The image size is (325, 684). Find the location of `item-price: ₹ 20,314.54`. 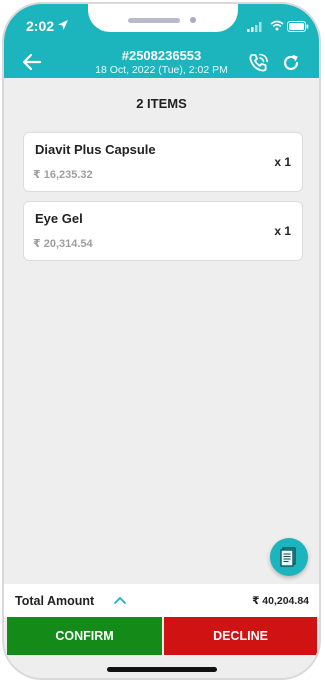

item-price: ₹ 20,314.54 is located at coordinates (63, 244).